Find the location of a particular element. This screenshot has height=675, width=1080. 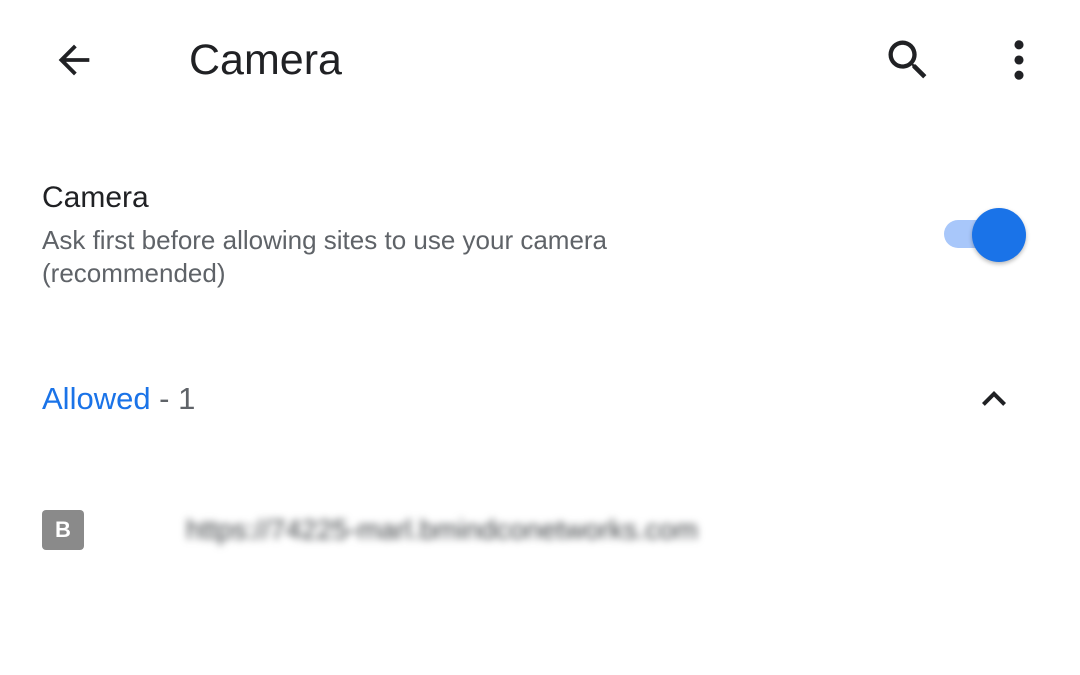

allowed-section-label: Allowed - 1 is located at coordinates (118, 399).